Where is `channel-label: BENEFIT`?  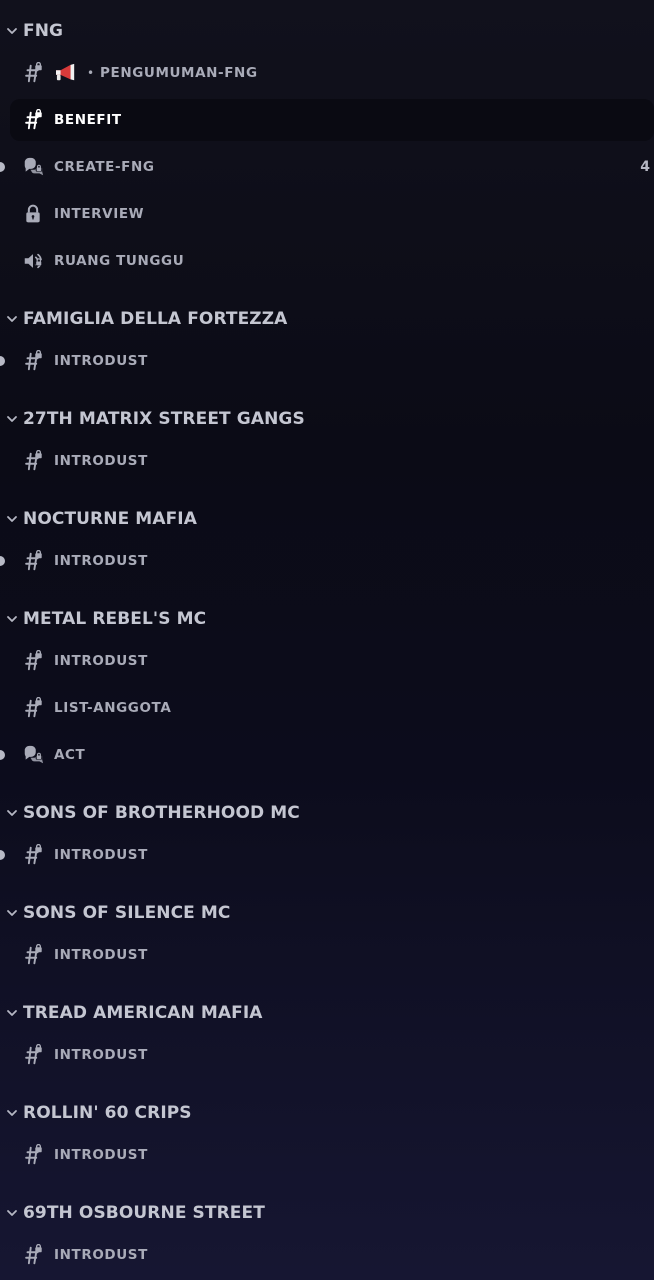 channel-label: BENEFIT is located at coordinates (88, 120).